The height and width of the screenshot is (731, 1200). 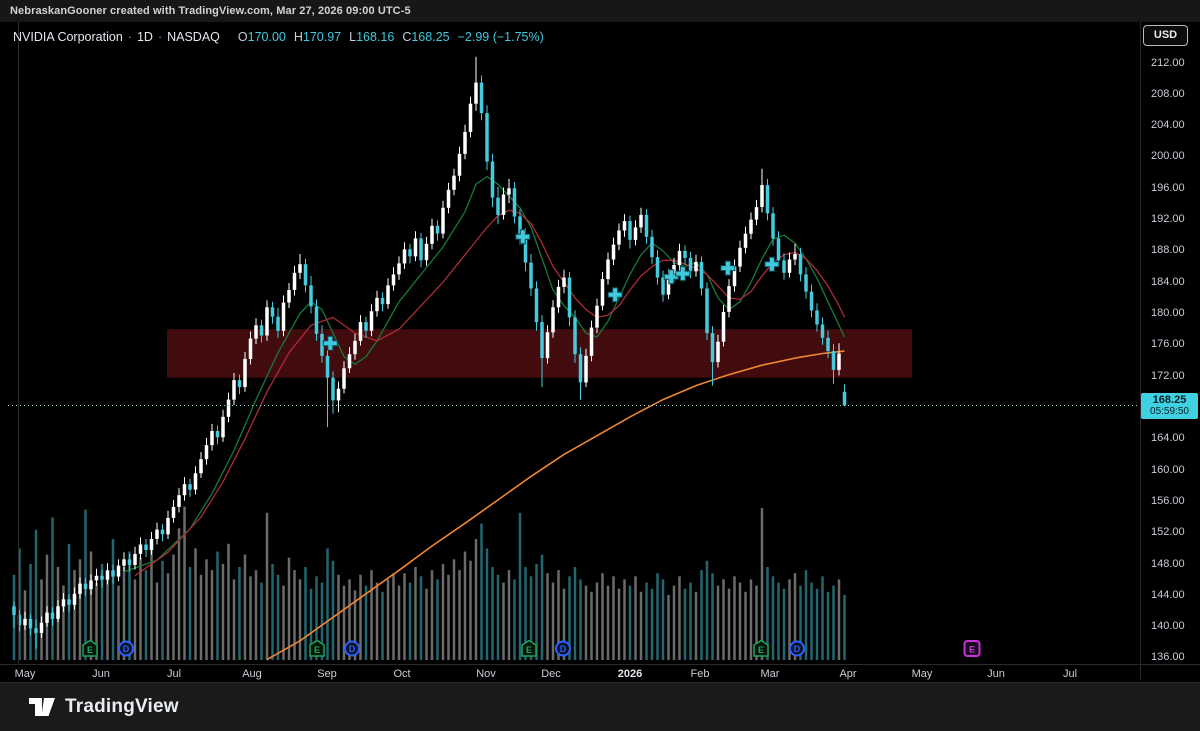 I want to click on tradingview-wordmark: TradingView, so click(x=122, y=706).